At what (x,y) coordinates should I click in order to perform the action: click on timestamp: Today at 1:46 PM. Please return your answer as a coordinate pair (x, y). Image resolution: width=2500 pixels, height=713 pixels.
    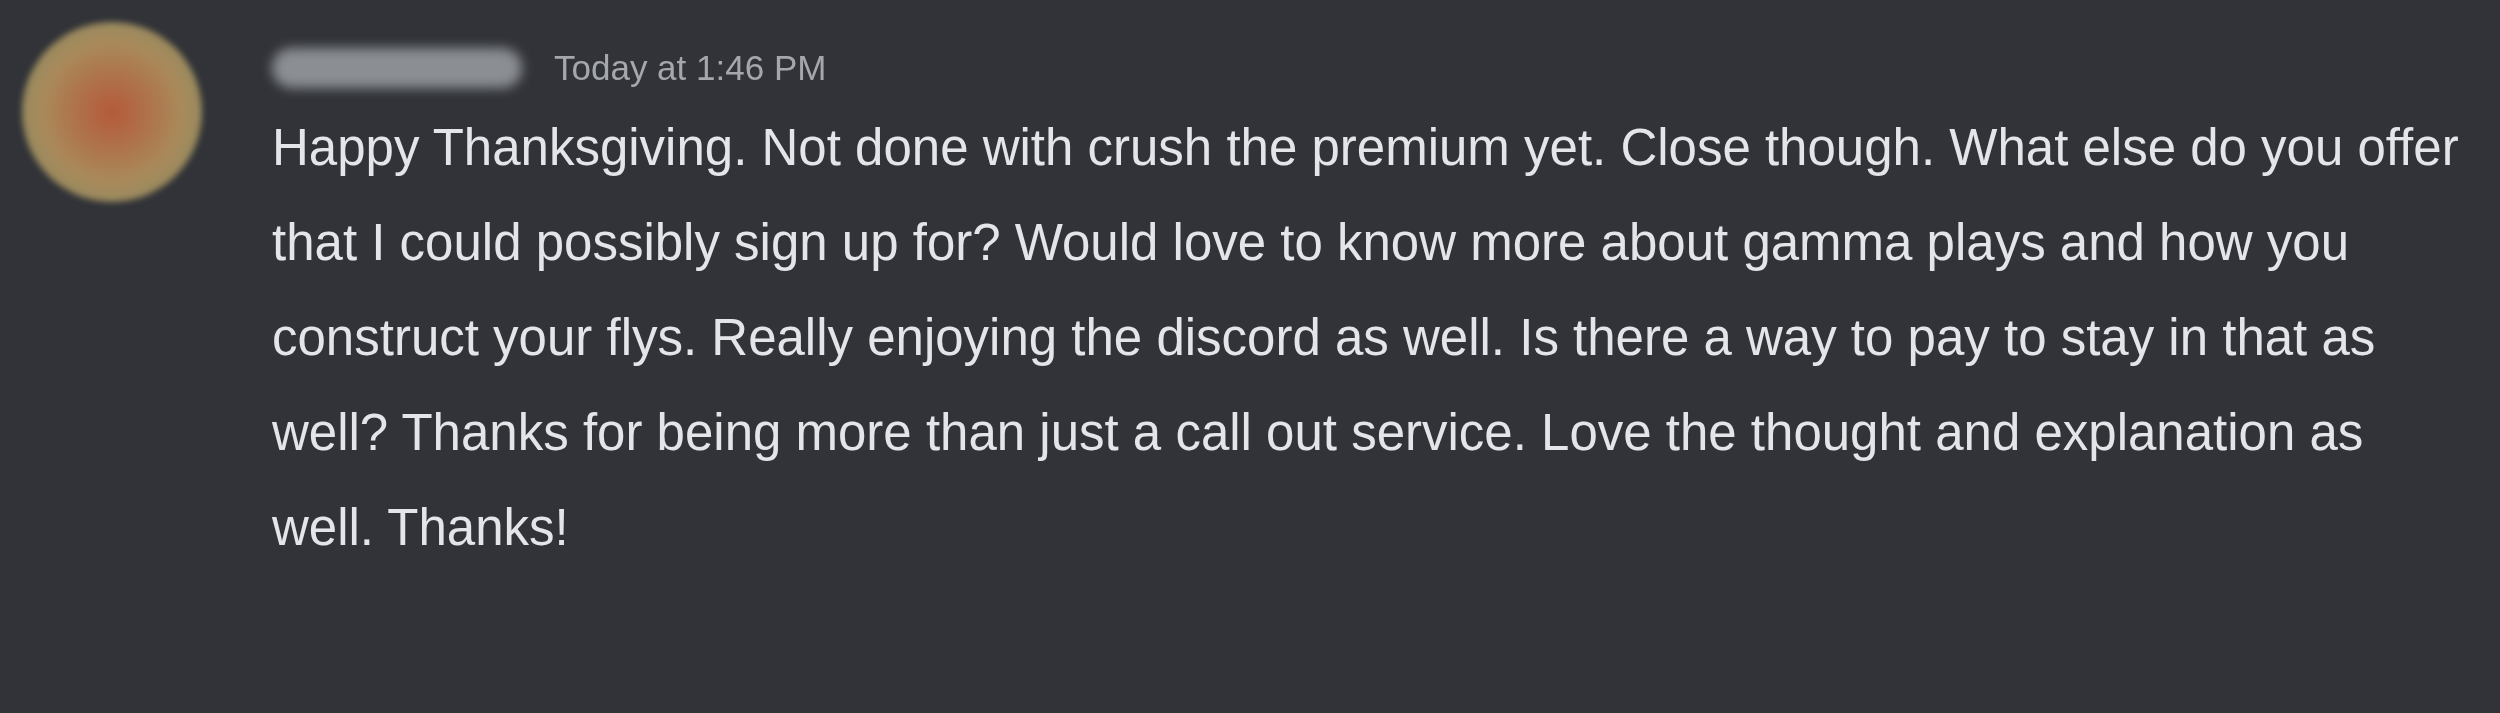
    Looking at the image, I should click on (690, 67).